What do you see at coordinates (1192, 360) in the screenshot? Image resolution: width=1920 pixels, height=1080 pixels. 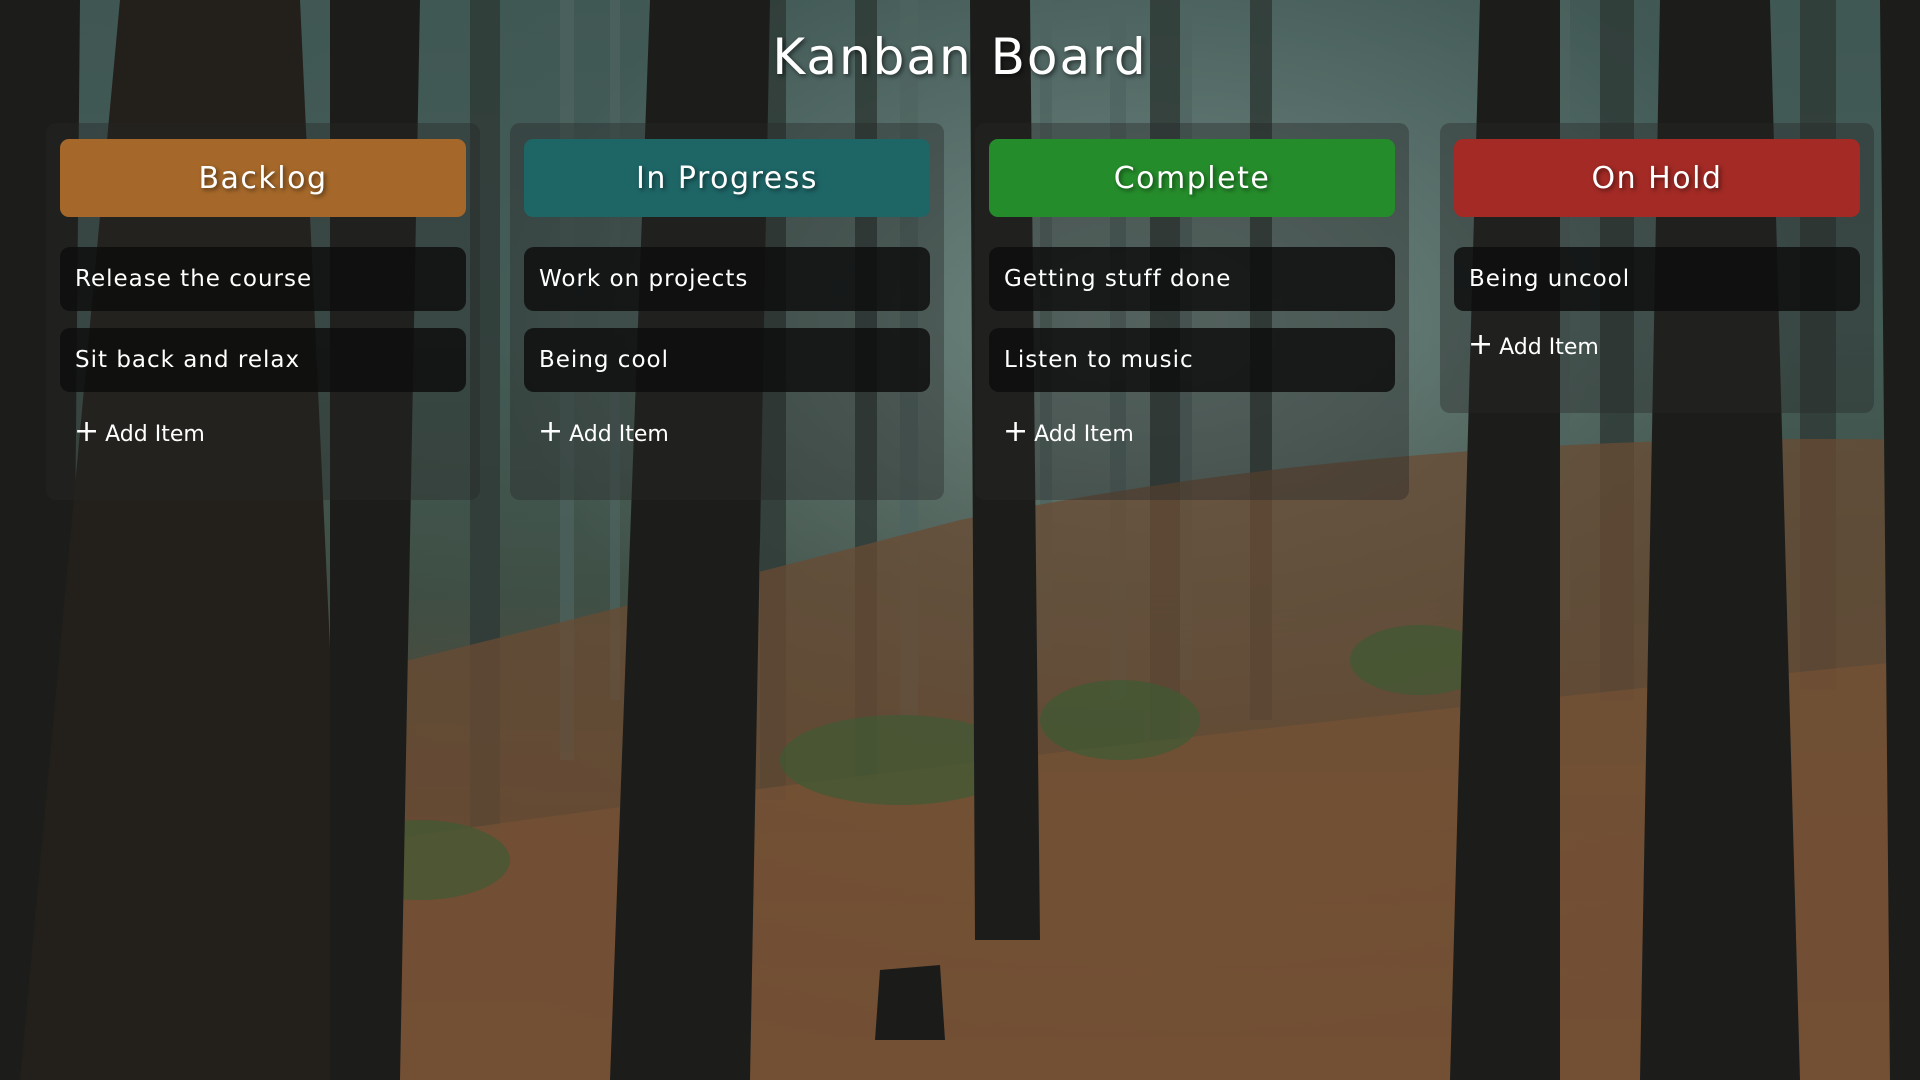 I see `kanban-card: Listen to music` at bounding box center [1192, 360].